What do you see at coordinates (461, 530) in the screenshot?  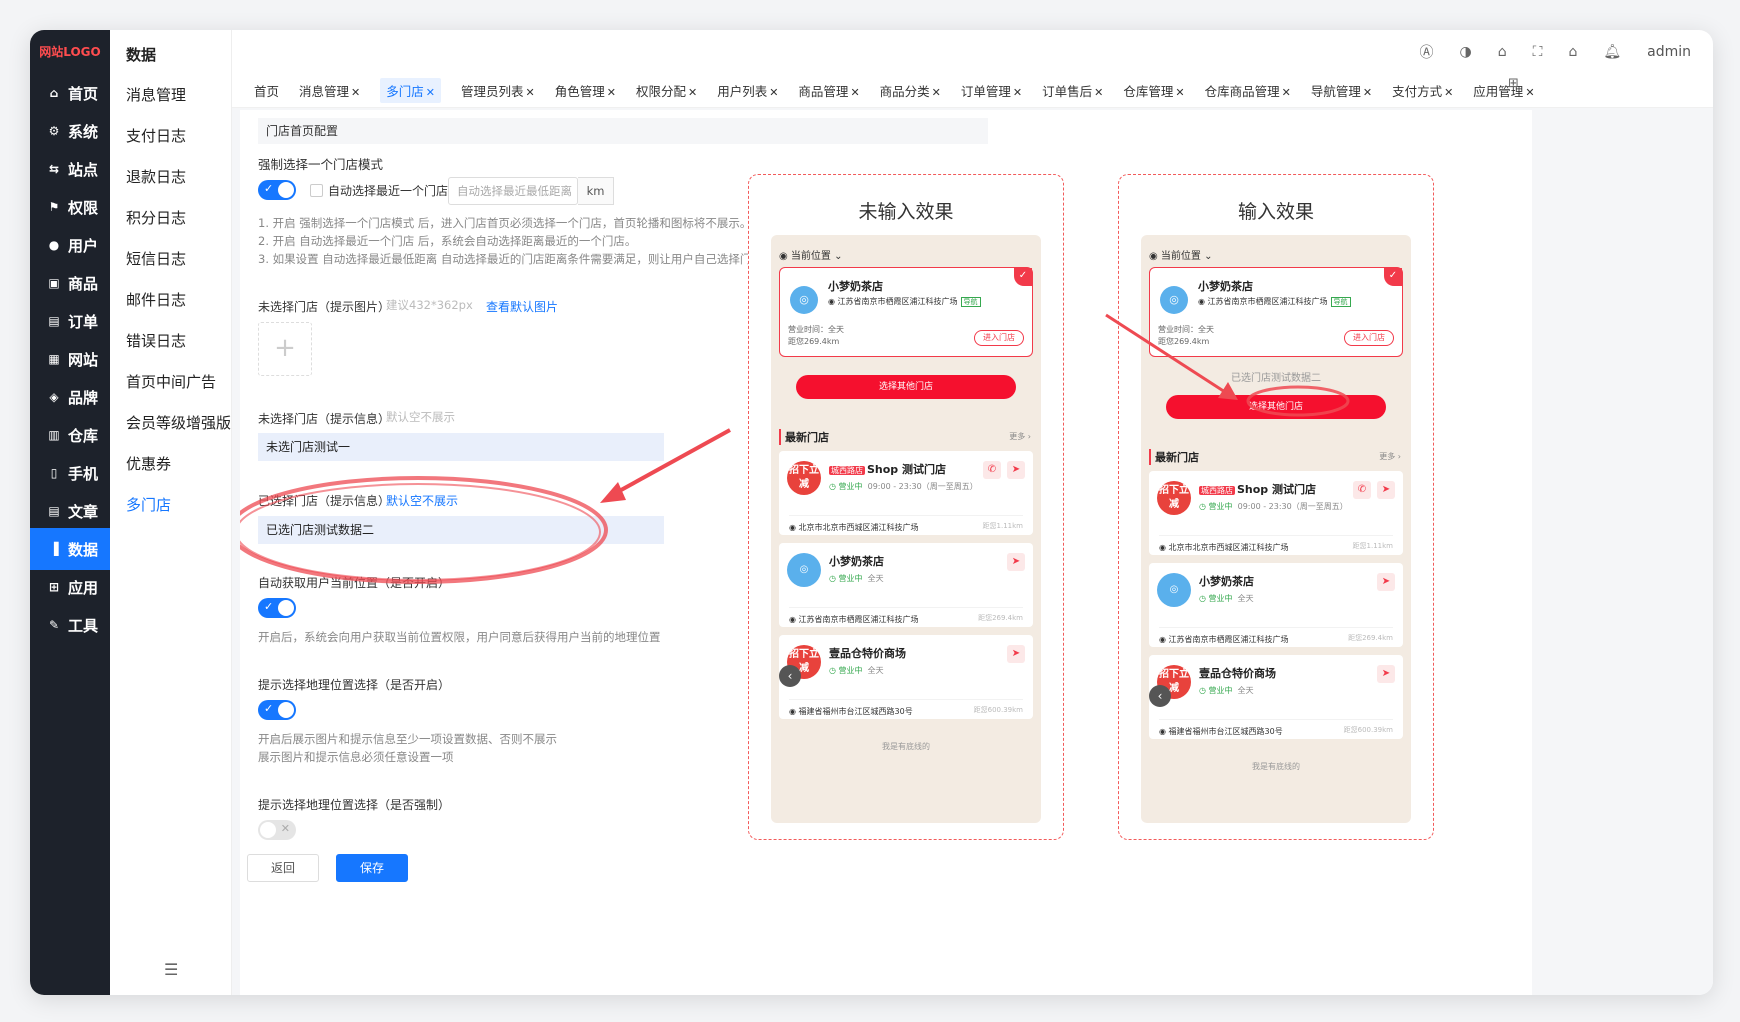 I see `selected-info-input: 已选门店测试数据二` at bounding box center [461, 530].